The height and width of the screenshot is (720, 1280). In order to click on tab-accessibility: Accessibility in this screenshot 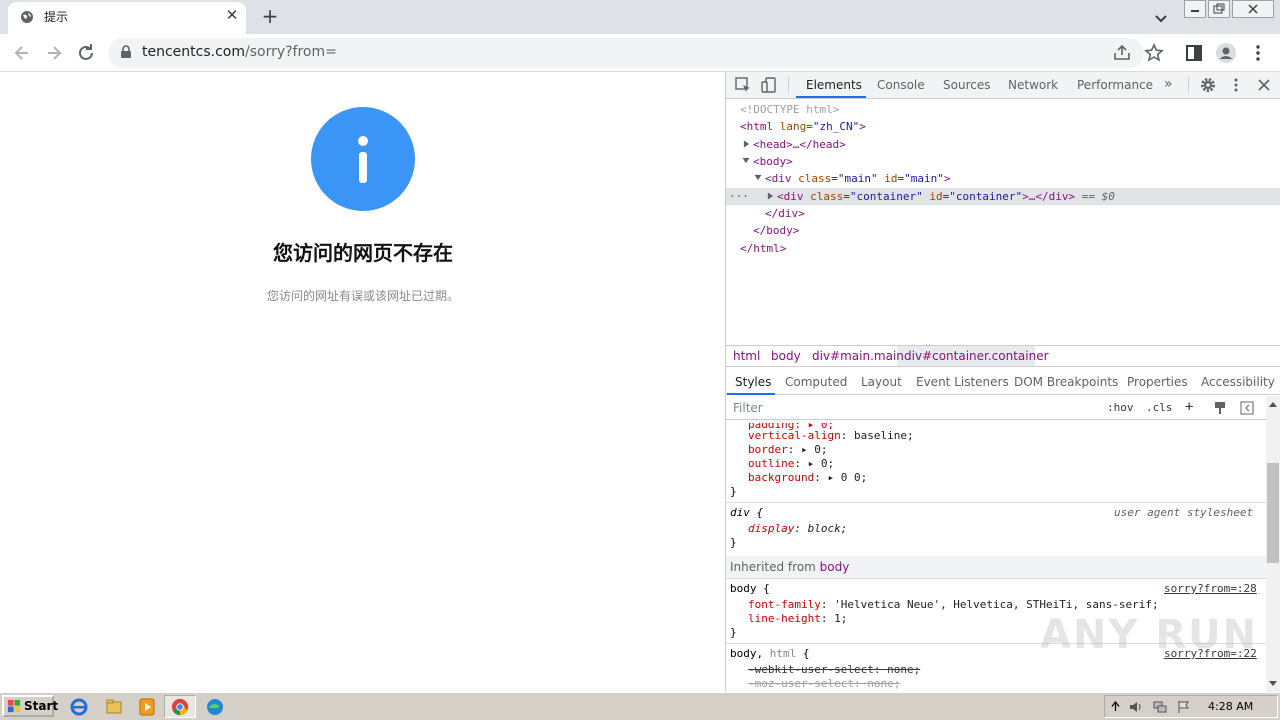, I will do `click(1238, 382)`.